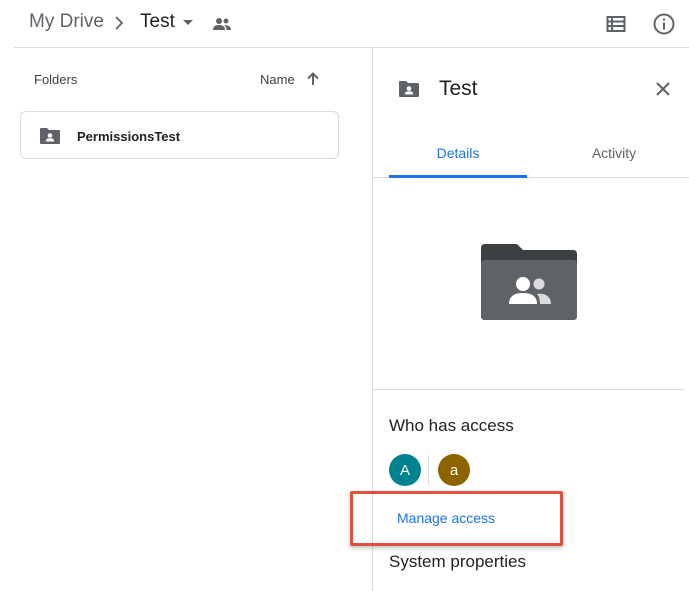  I want to click on section-divider, so click(528, 389).